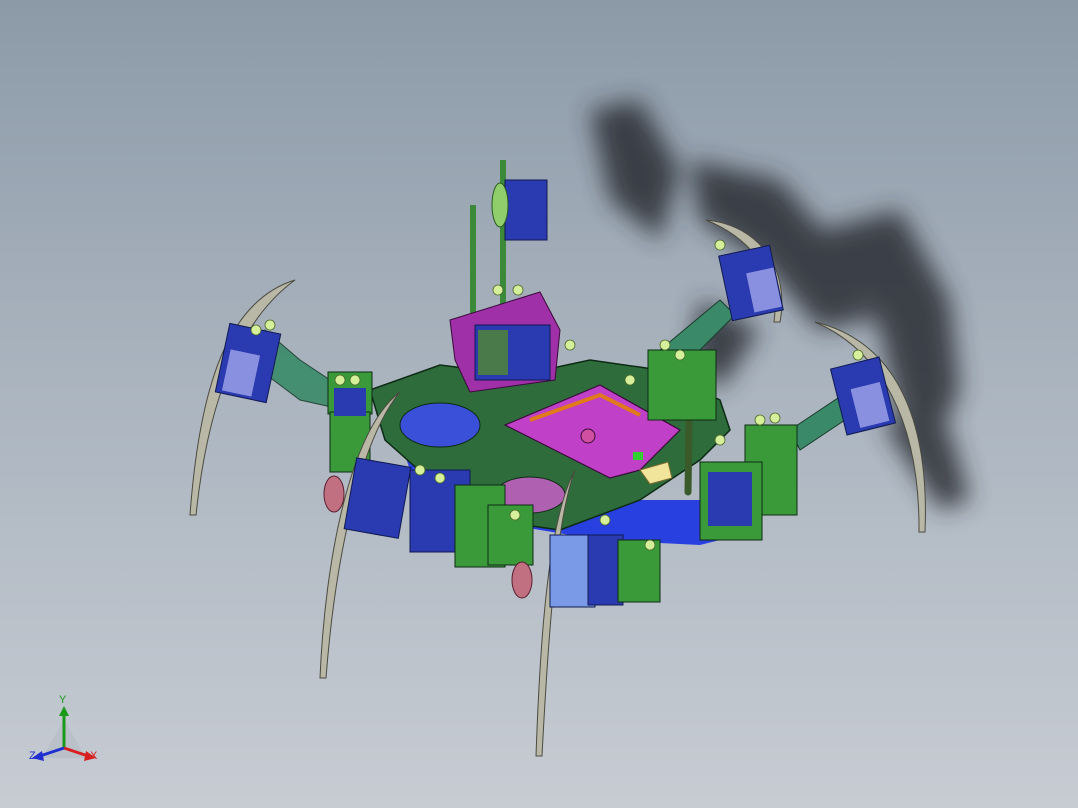 This screenshot has height=808, width=1078. I want to click on y-axis-label: Y, so click(63, 700).